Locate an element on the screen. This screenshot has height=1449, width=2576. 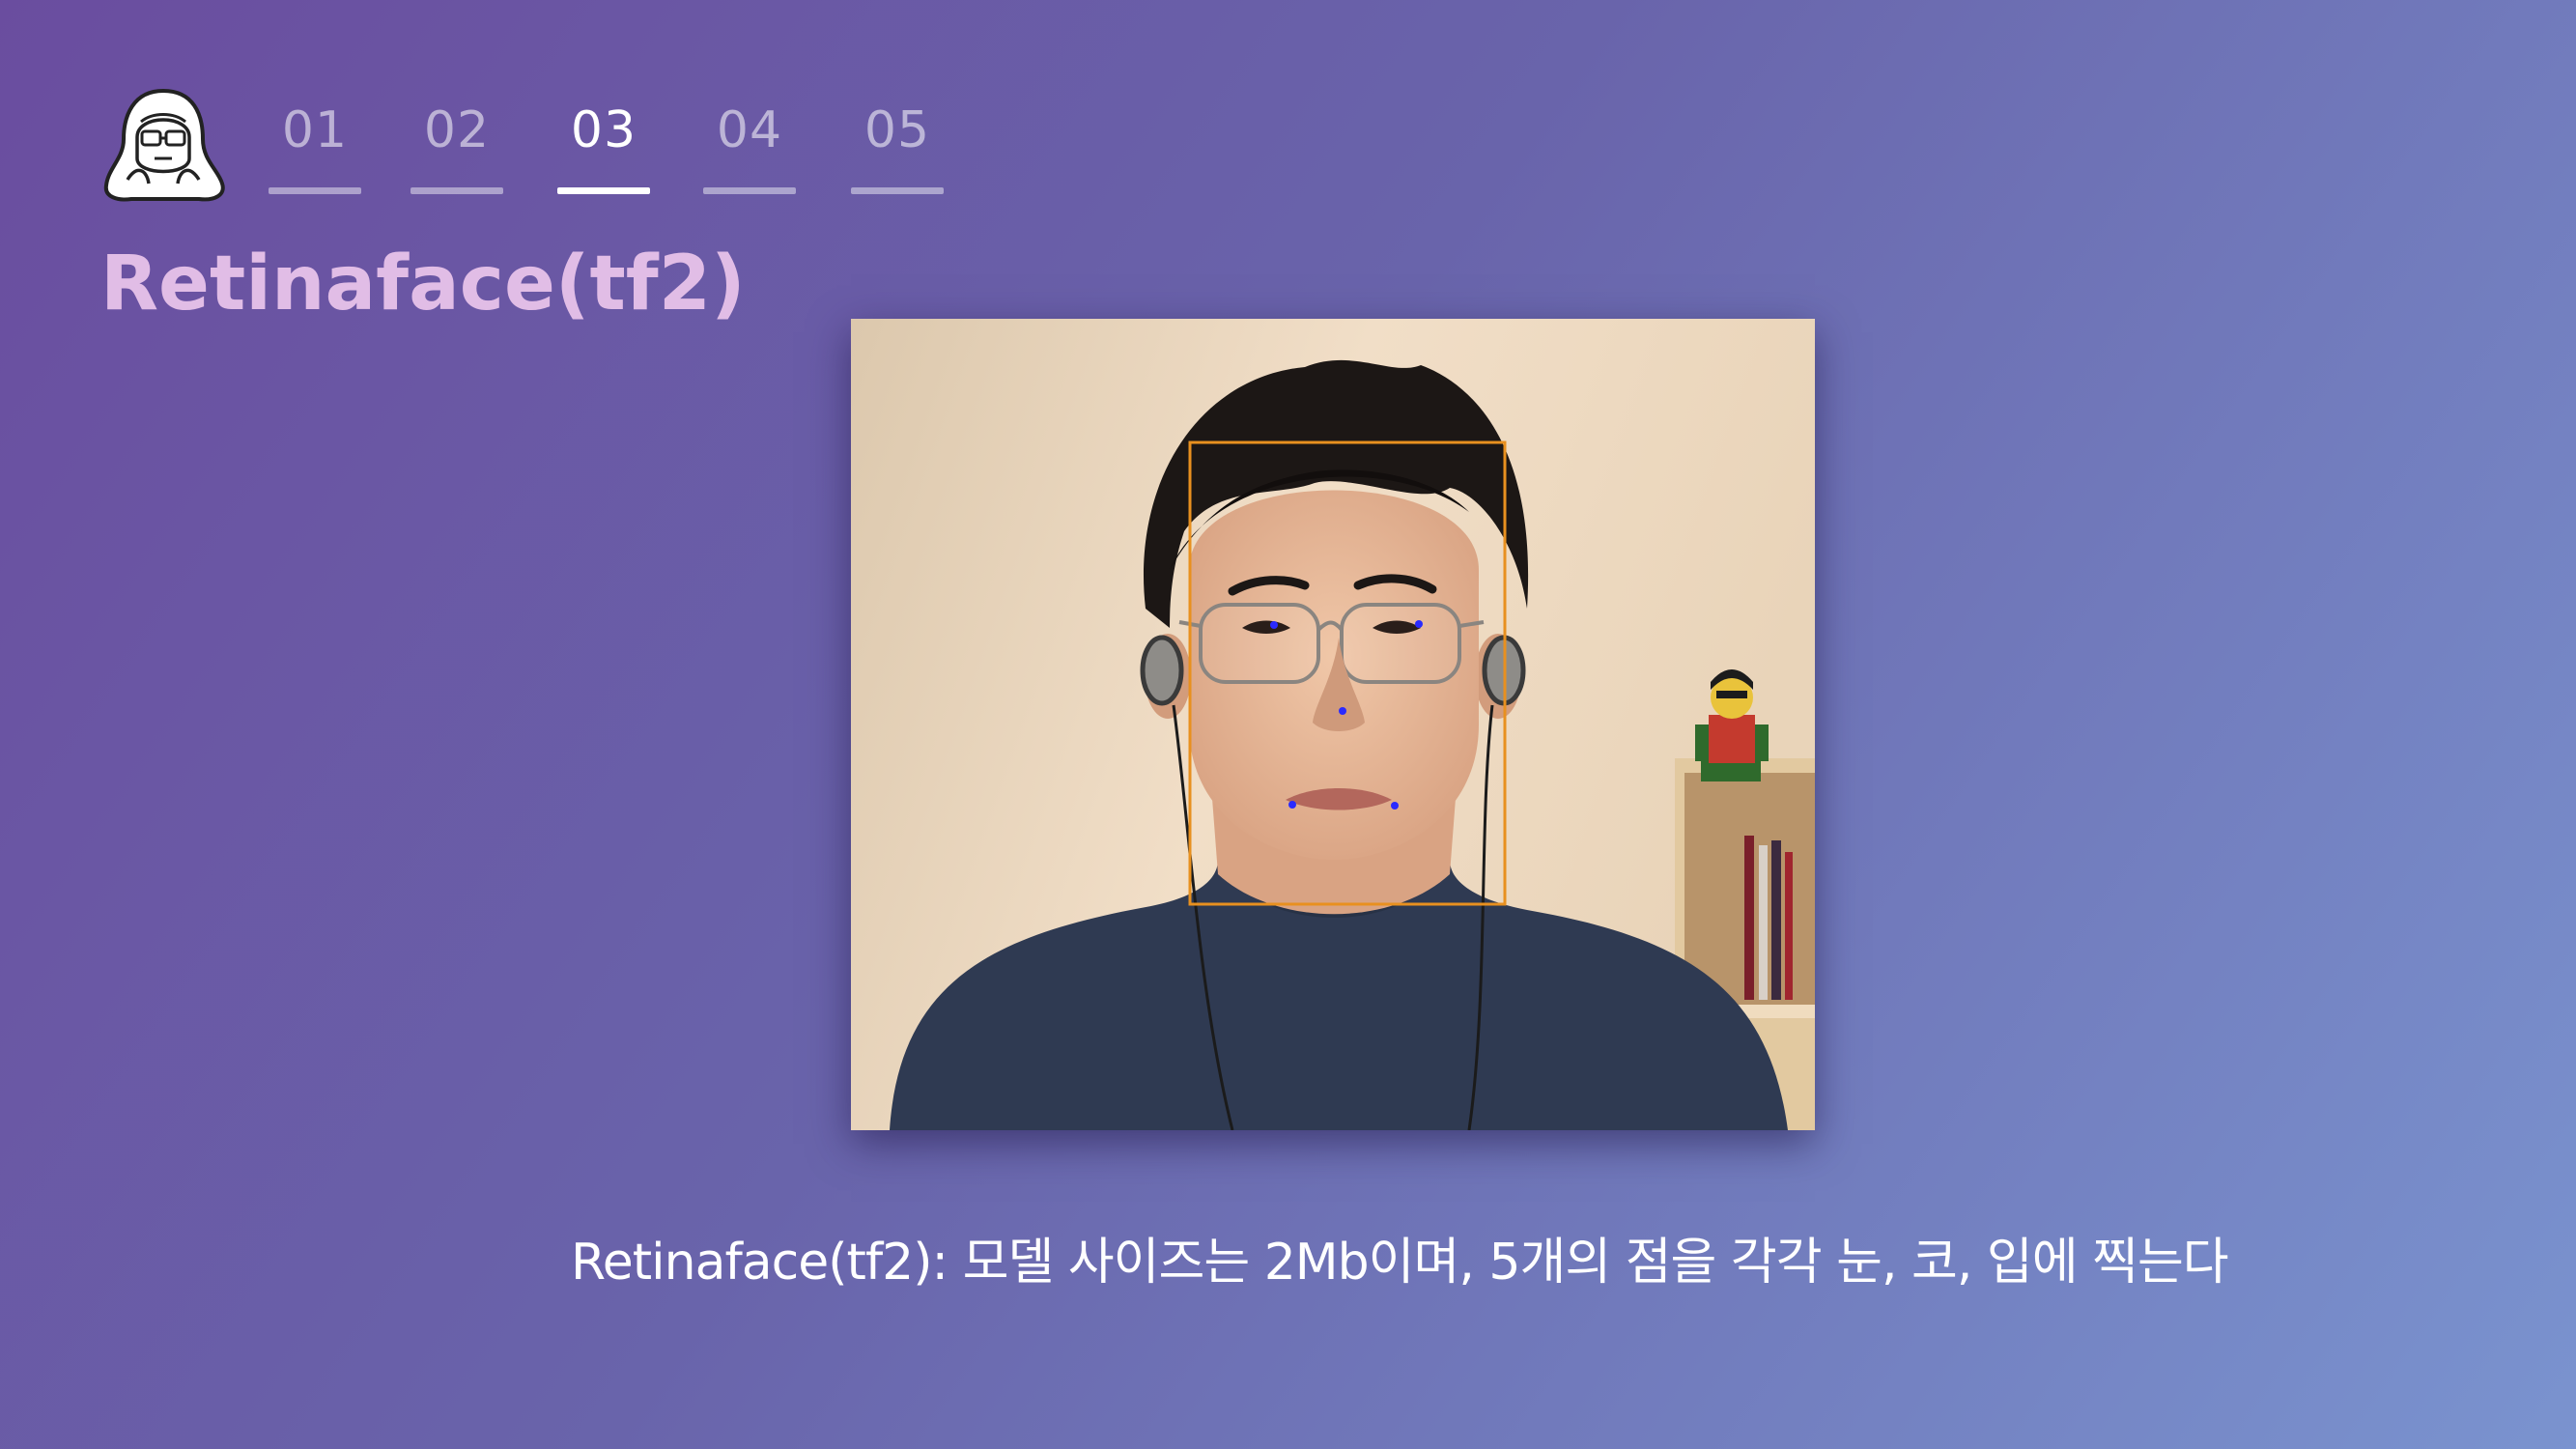
logo-icon is located at coordinates (163, 144).